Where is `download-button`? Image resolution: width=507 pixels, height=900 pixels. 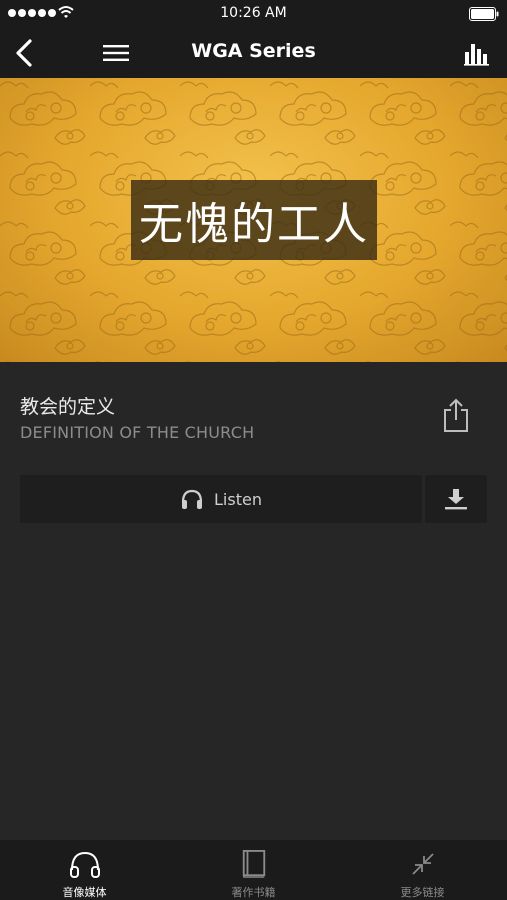 download-button is located at coordinates (456, 499).